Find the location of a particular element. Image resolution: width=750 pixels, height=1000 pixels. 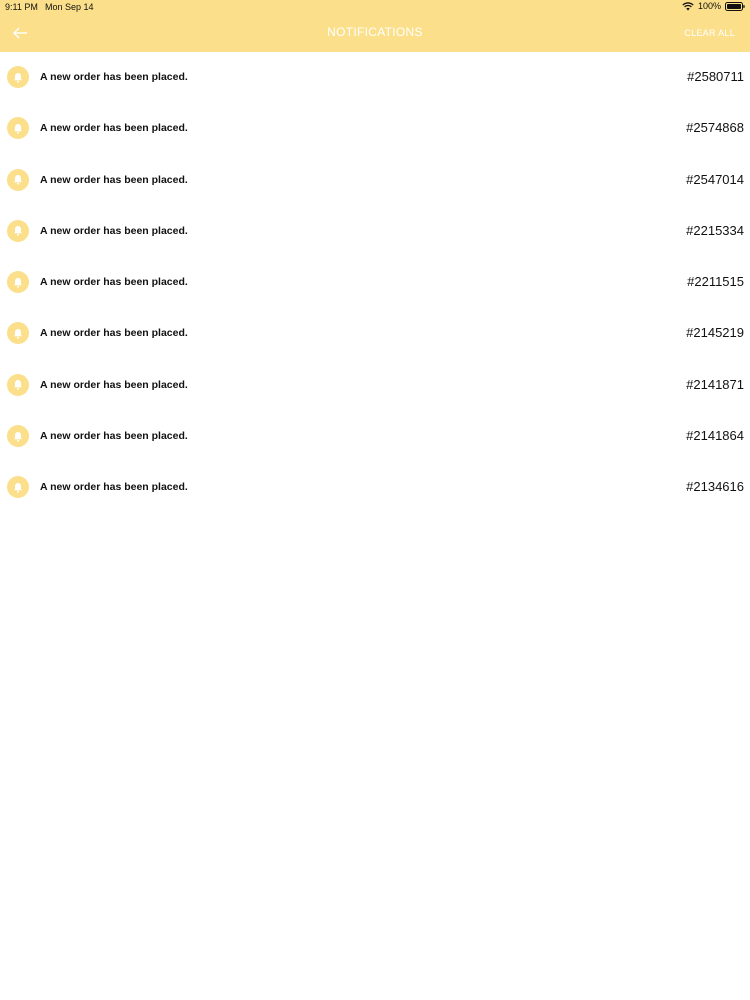

navigation-bar: NOTIFICATIONS CLEAR ALL is located at coordinates (375, 33).